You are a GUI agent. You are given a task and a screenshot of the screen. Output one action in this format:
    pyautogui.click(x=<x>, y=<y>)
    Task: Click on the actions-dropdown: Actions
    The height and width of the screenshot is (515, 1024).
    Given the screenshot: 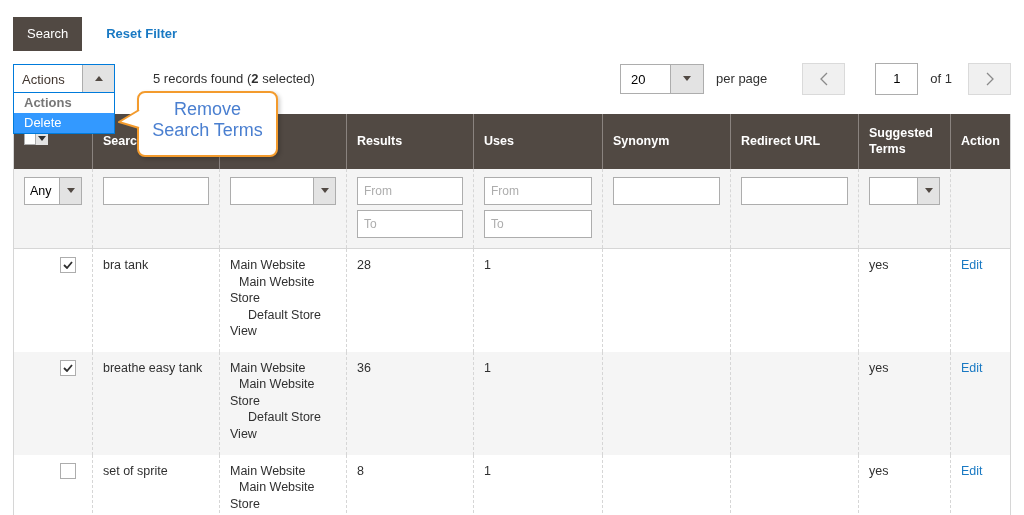 What is the action you would take?
    pyautogui.click(x=64, y=78)
    